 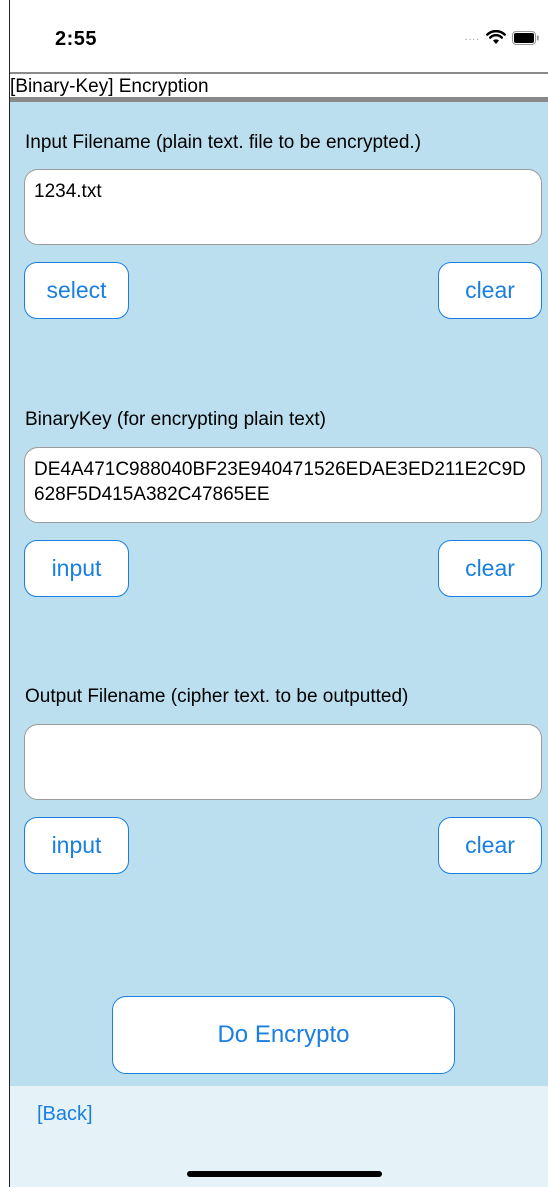 I want to click on title-bar: [Binary-Key] Encryption, so click(x=279, y=87).